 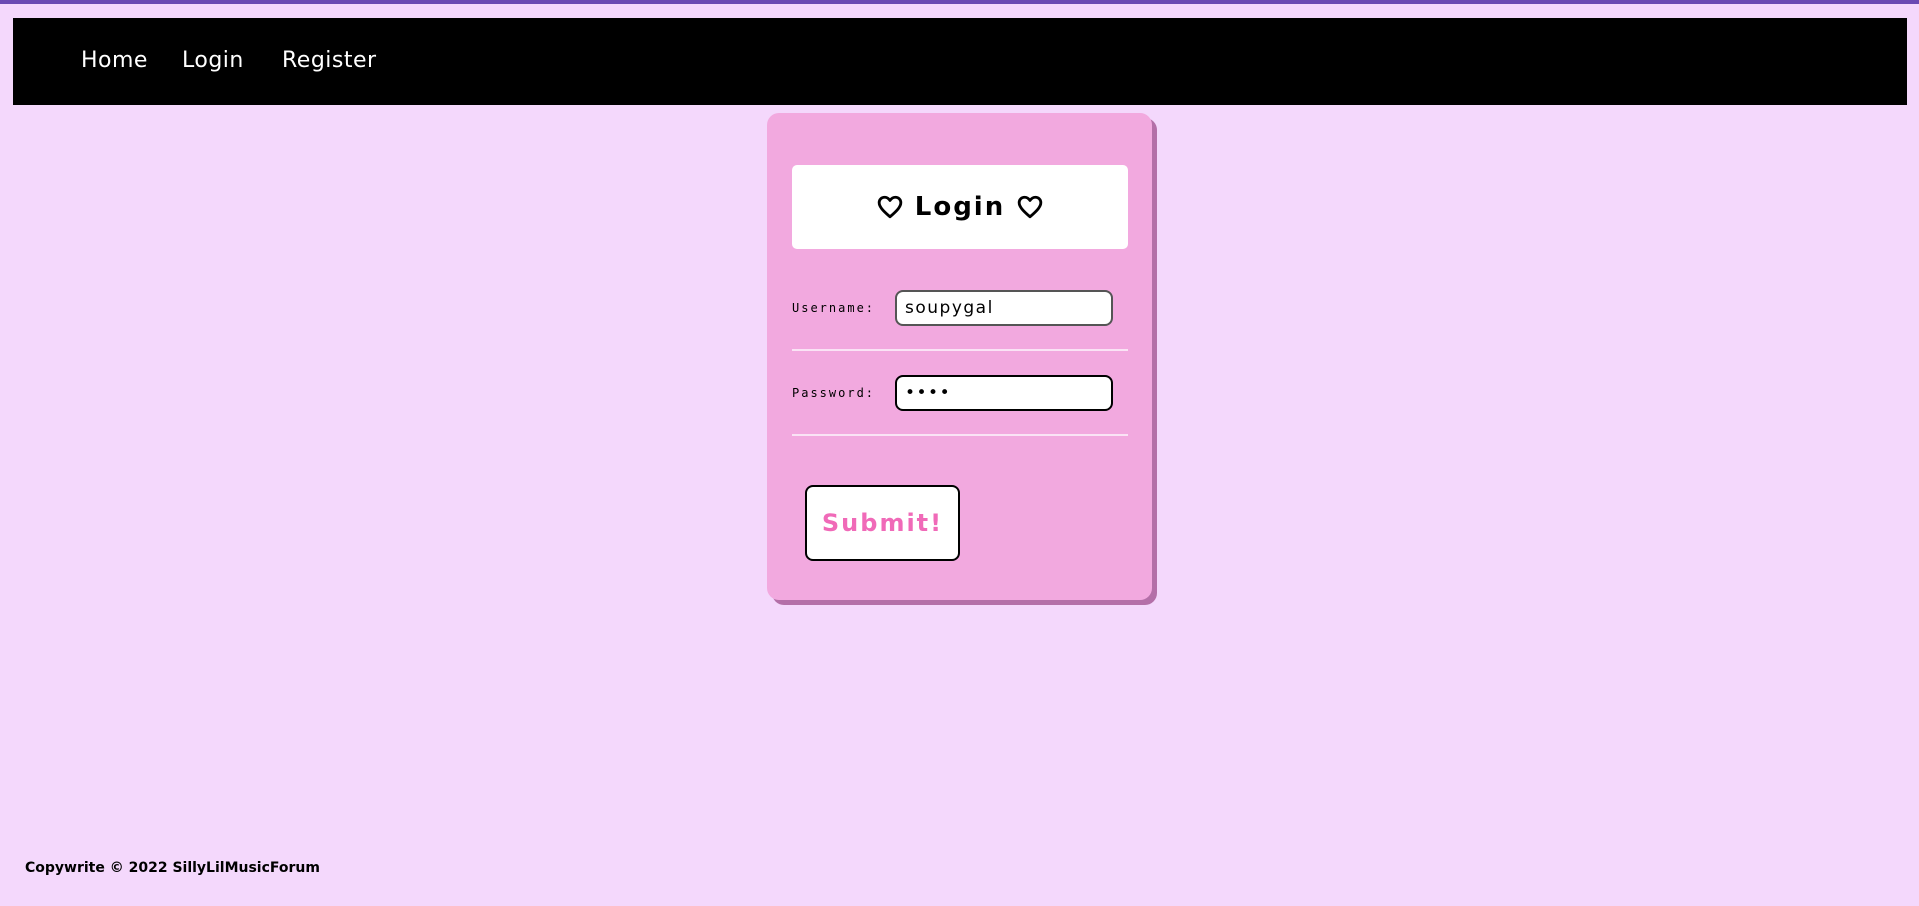 I want to click on top-accent-strip, so click(x=959, y=2).